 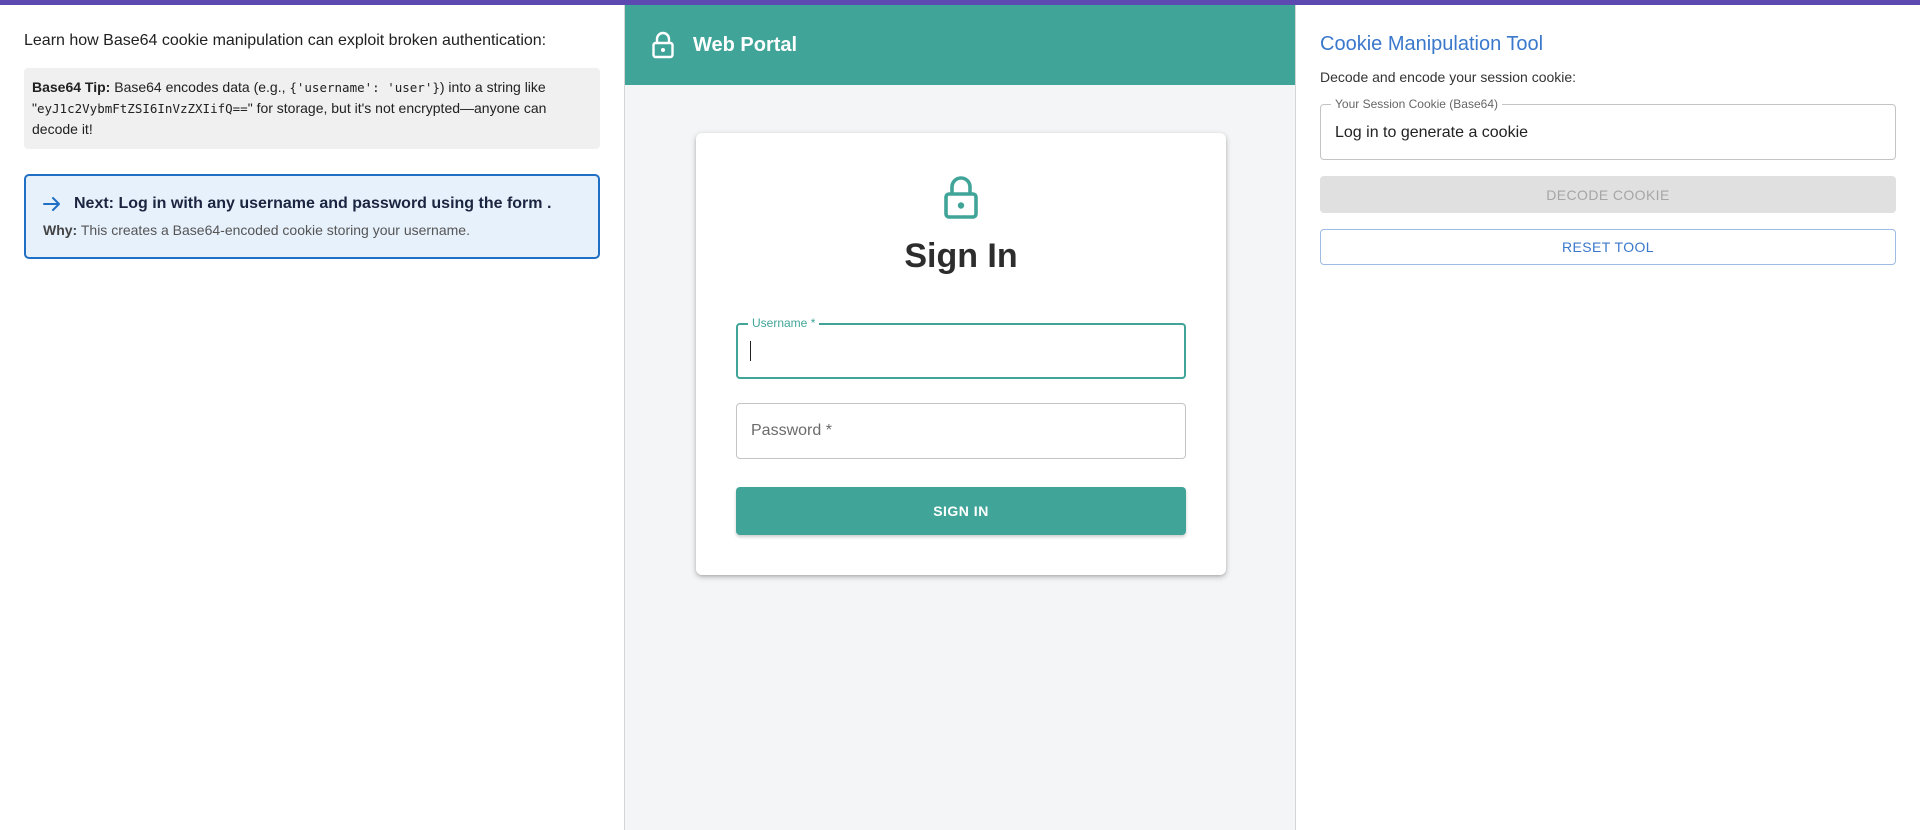 What do you see at coordinates (791, 430) in the screenshot?
I see `password-placeholder: Password *` at bounding box center [791, 430].